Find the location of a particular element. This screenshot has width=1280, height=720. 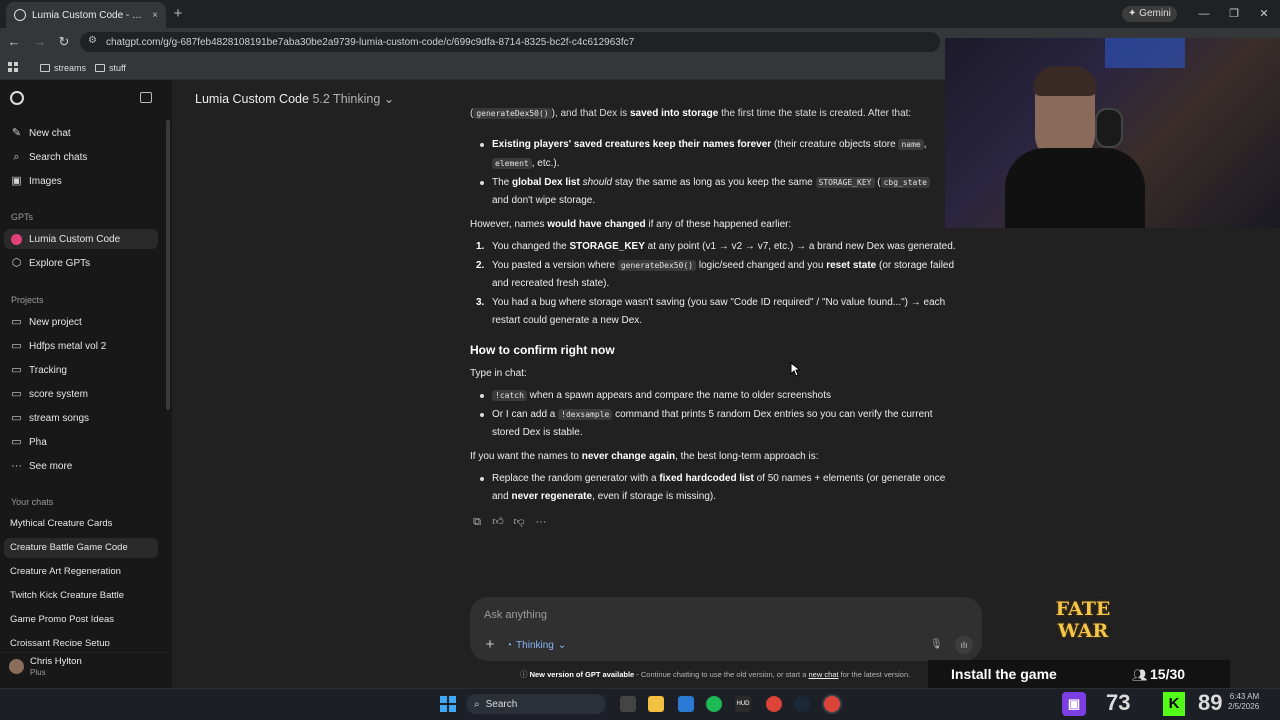

reload-button: ↻ is located at coordinates (64, 42).